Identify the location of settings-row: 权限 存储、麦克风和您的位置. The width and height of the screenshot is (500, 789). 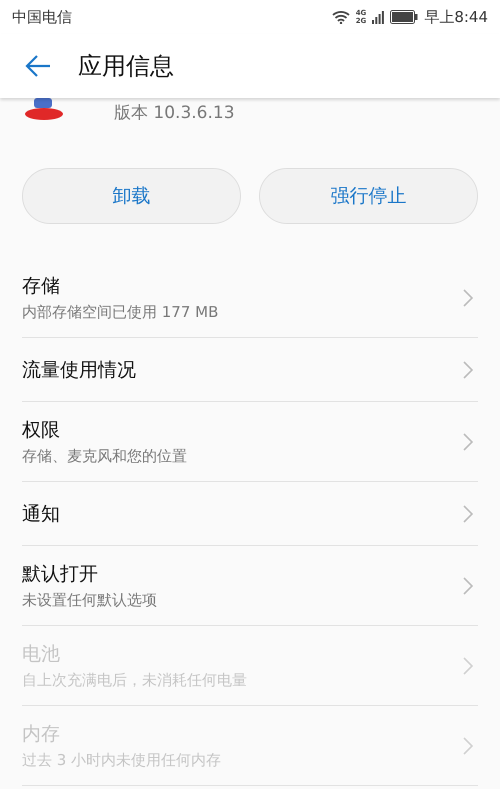
(250, 442).